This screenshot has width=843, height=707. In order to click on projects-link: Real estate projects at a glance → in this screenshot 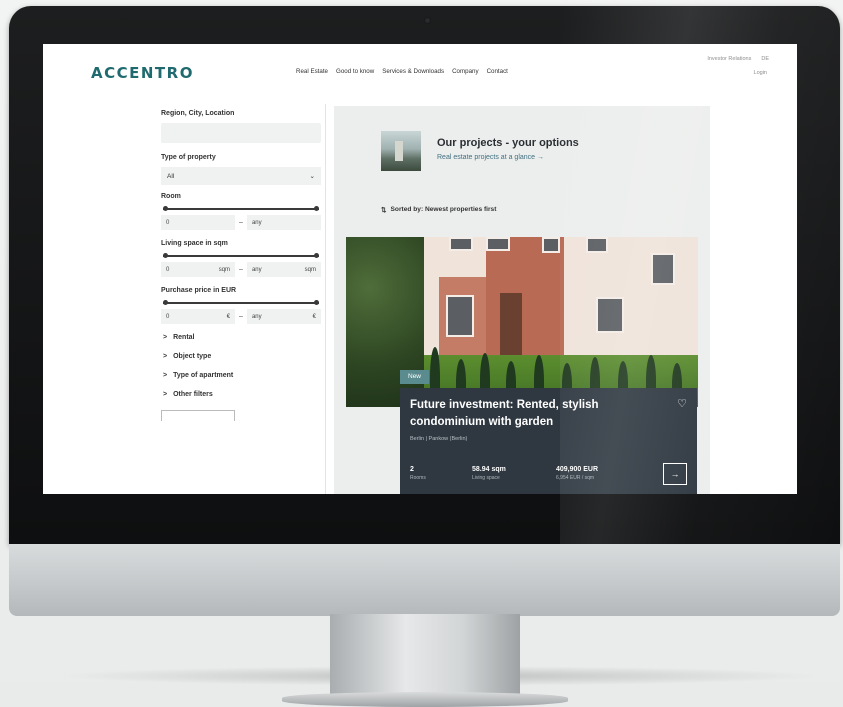, I will do `click(490, 157)`.